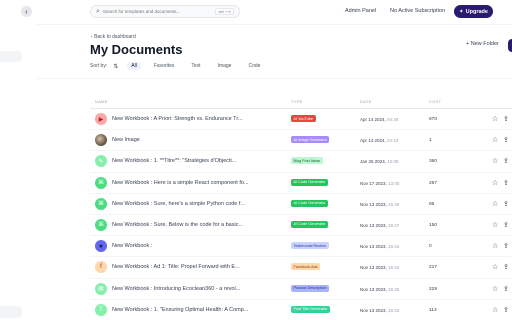  I want to click on filter-favorites: Favorites, so click(164, 66).